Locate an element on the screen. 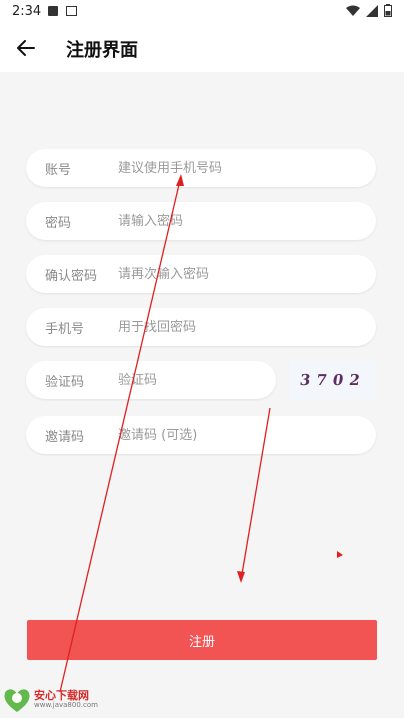 The height and width of the screenshot is (718, 404). captcha-text: 3702 is located at coordinates (333, 380).